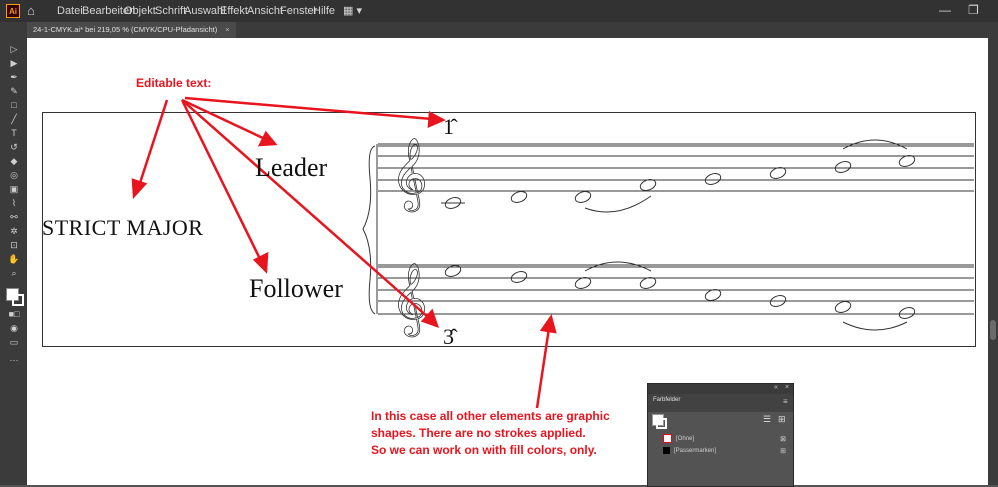  I want to click on follower-text: Follower, so click(296, 289).